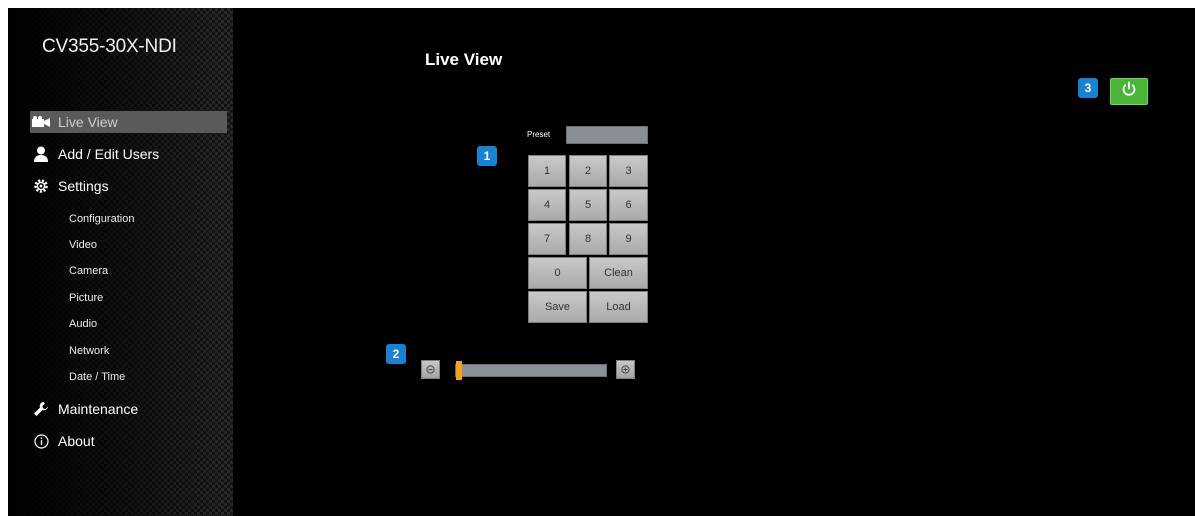 This screenshot has height=516, width=1195. Describe the element at coordinates (88, 122) in the screenshot. I see `sidebar-item-label: Live View` at that location.